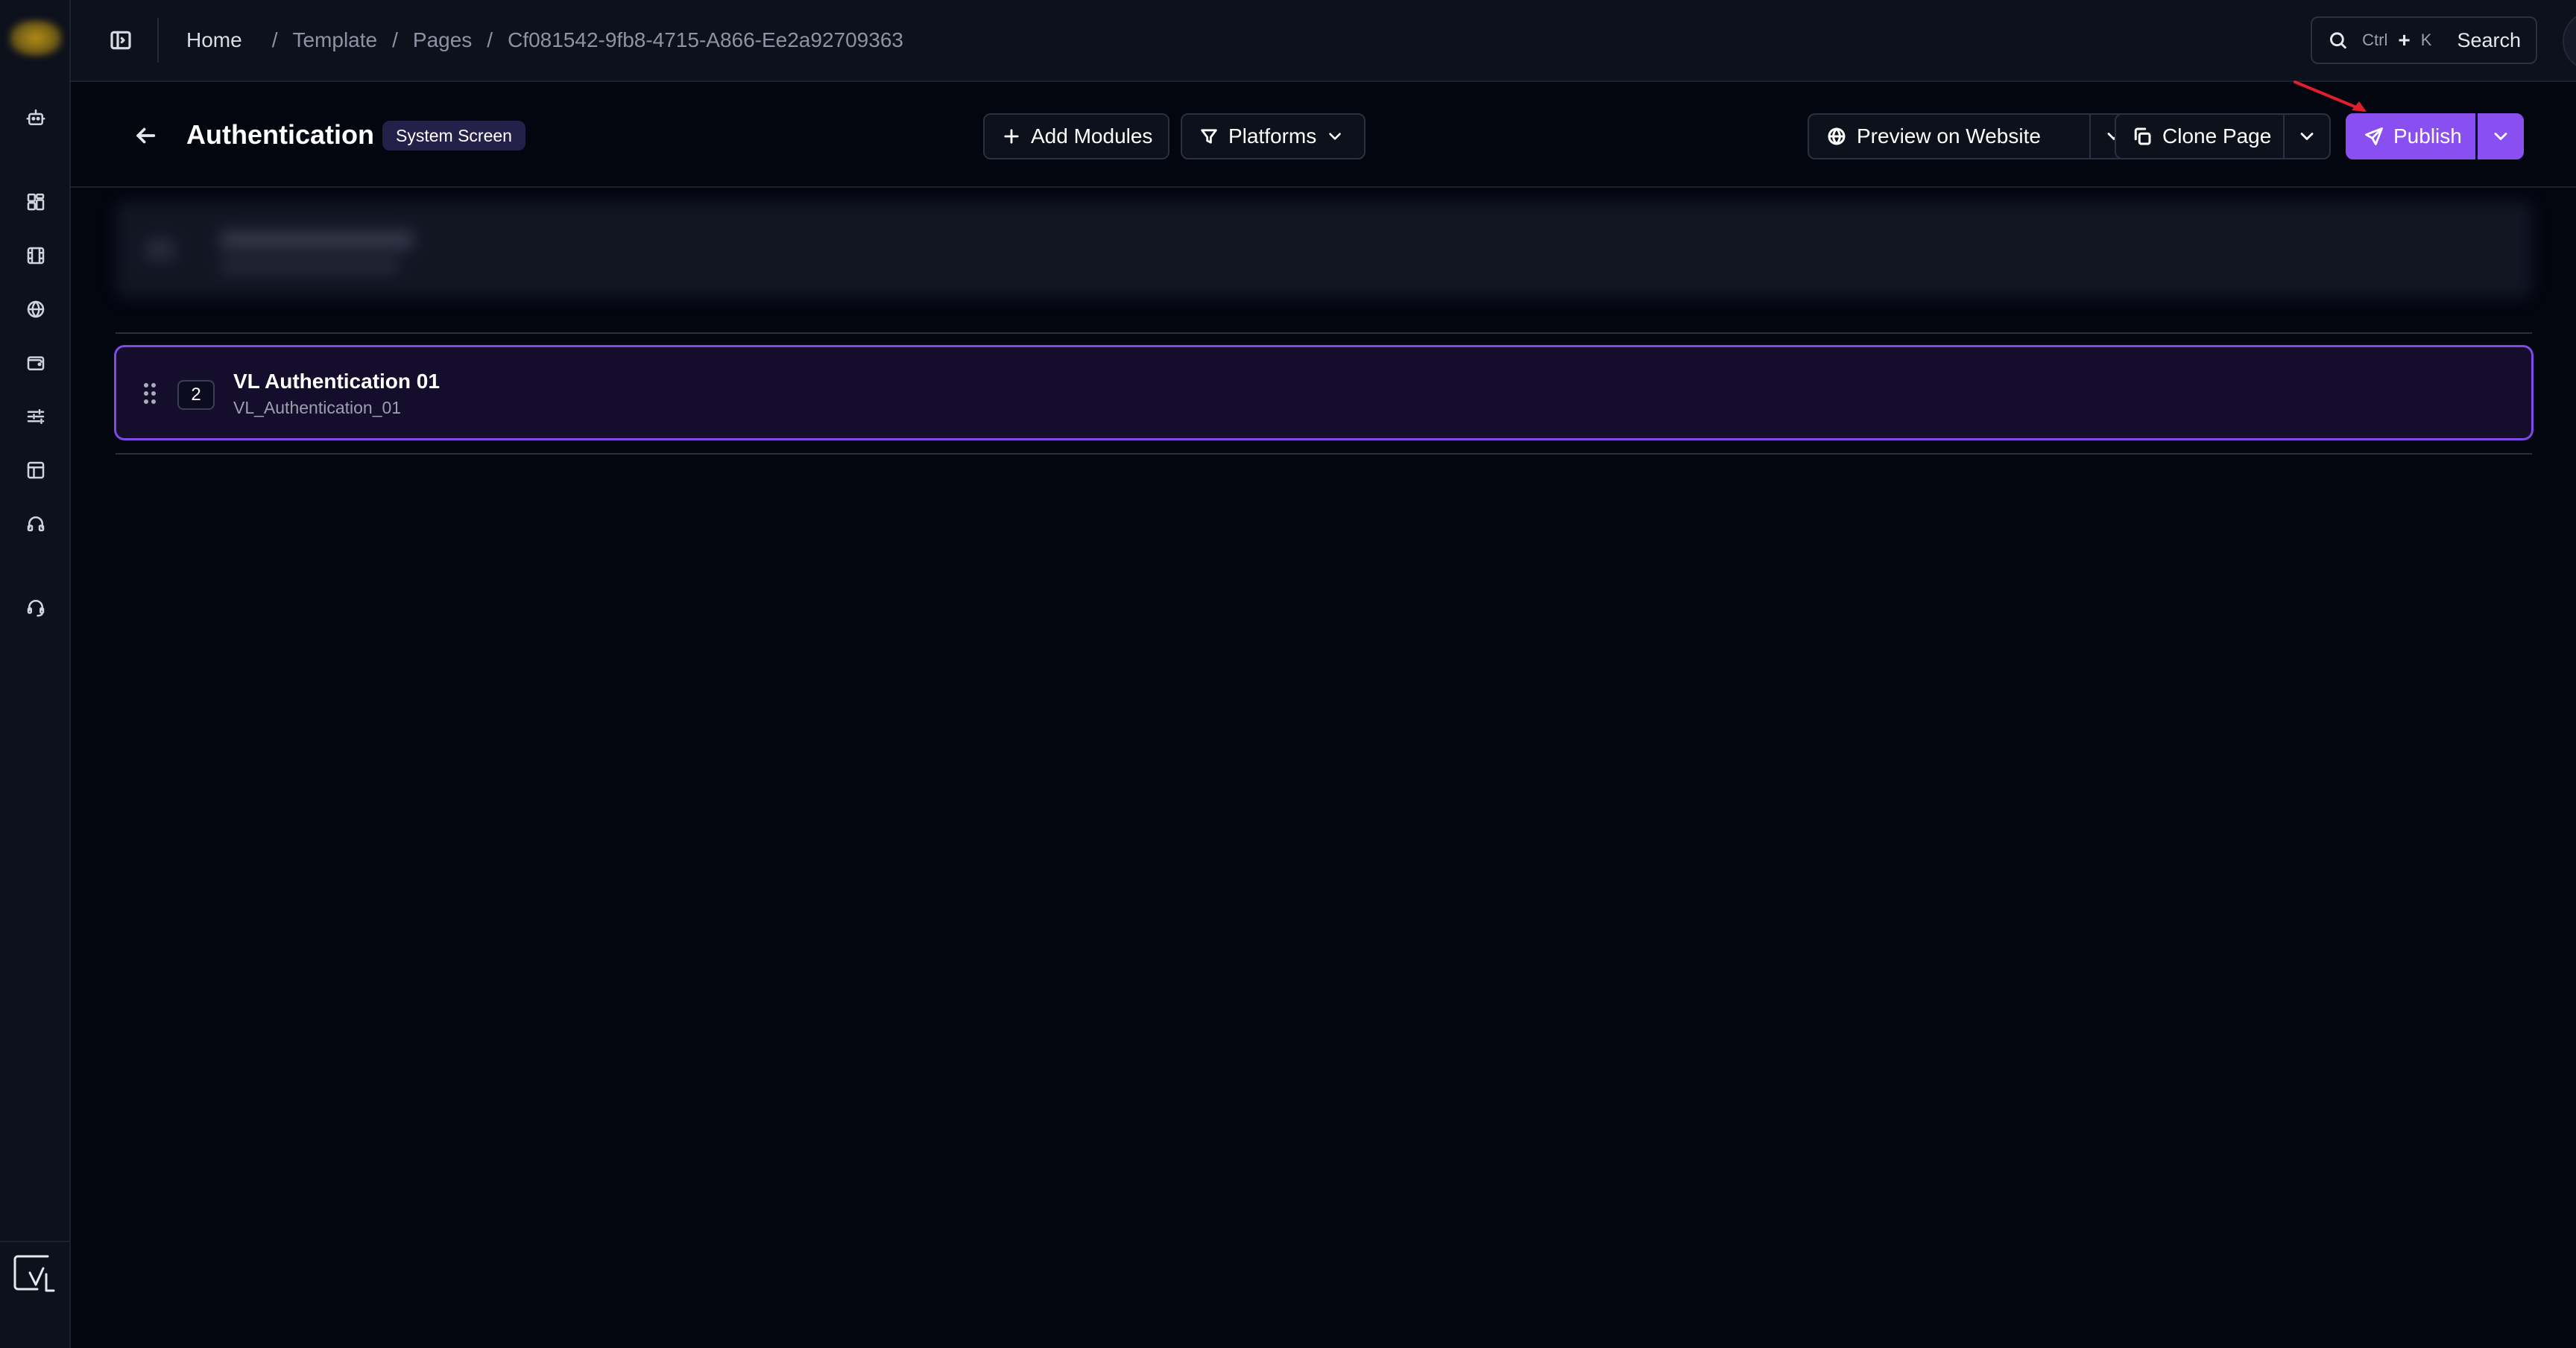 The width and height of the screenshot is (2576, 1348). What do you see at coordinates (2569, 41) in the screenshot?
I see `user-avatar: GS` at bounding box center [2569, 41].